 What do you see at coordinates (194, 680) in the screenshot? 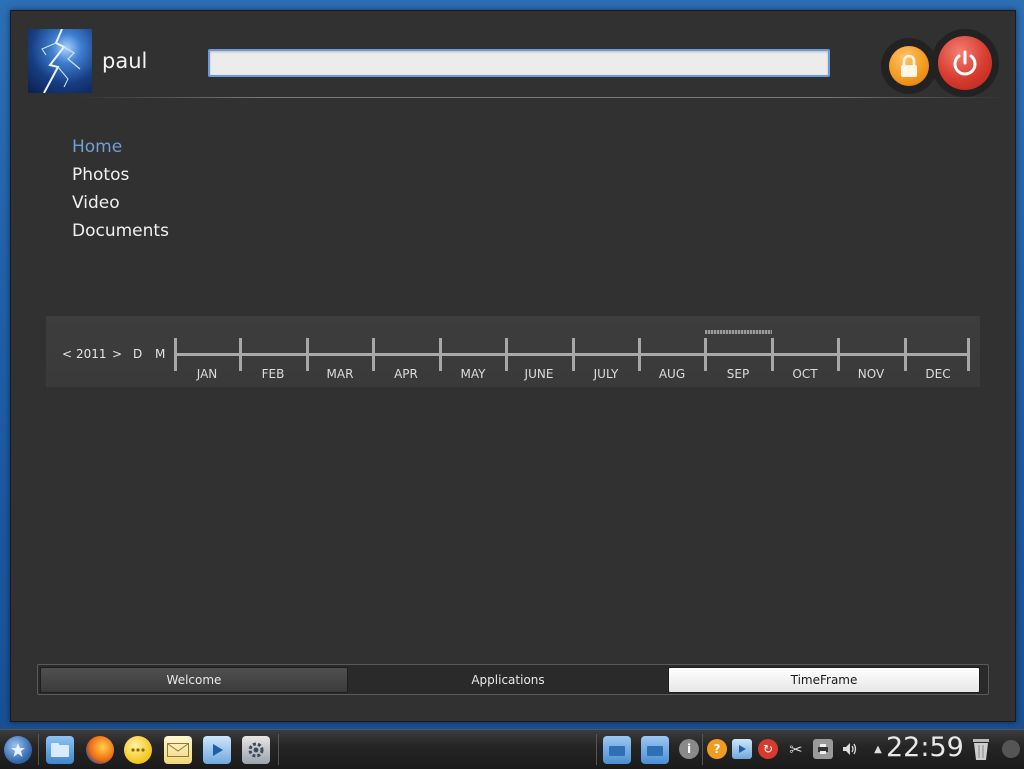
I see `tab-welcome: Welcome` at bounding box center [194, 680].